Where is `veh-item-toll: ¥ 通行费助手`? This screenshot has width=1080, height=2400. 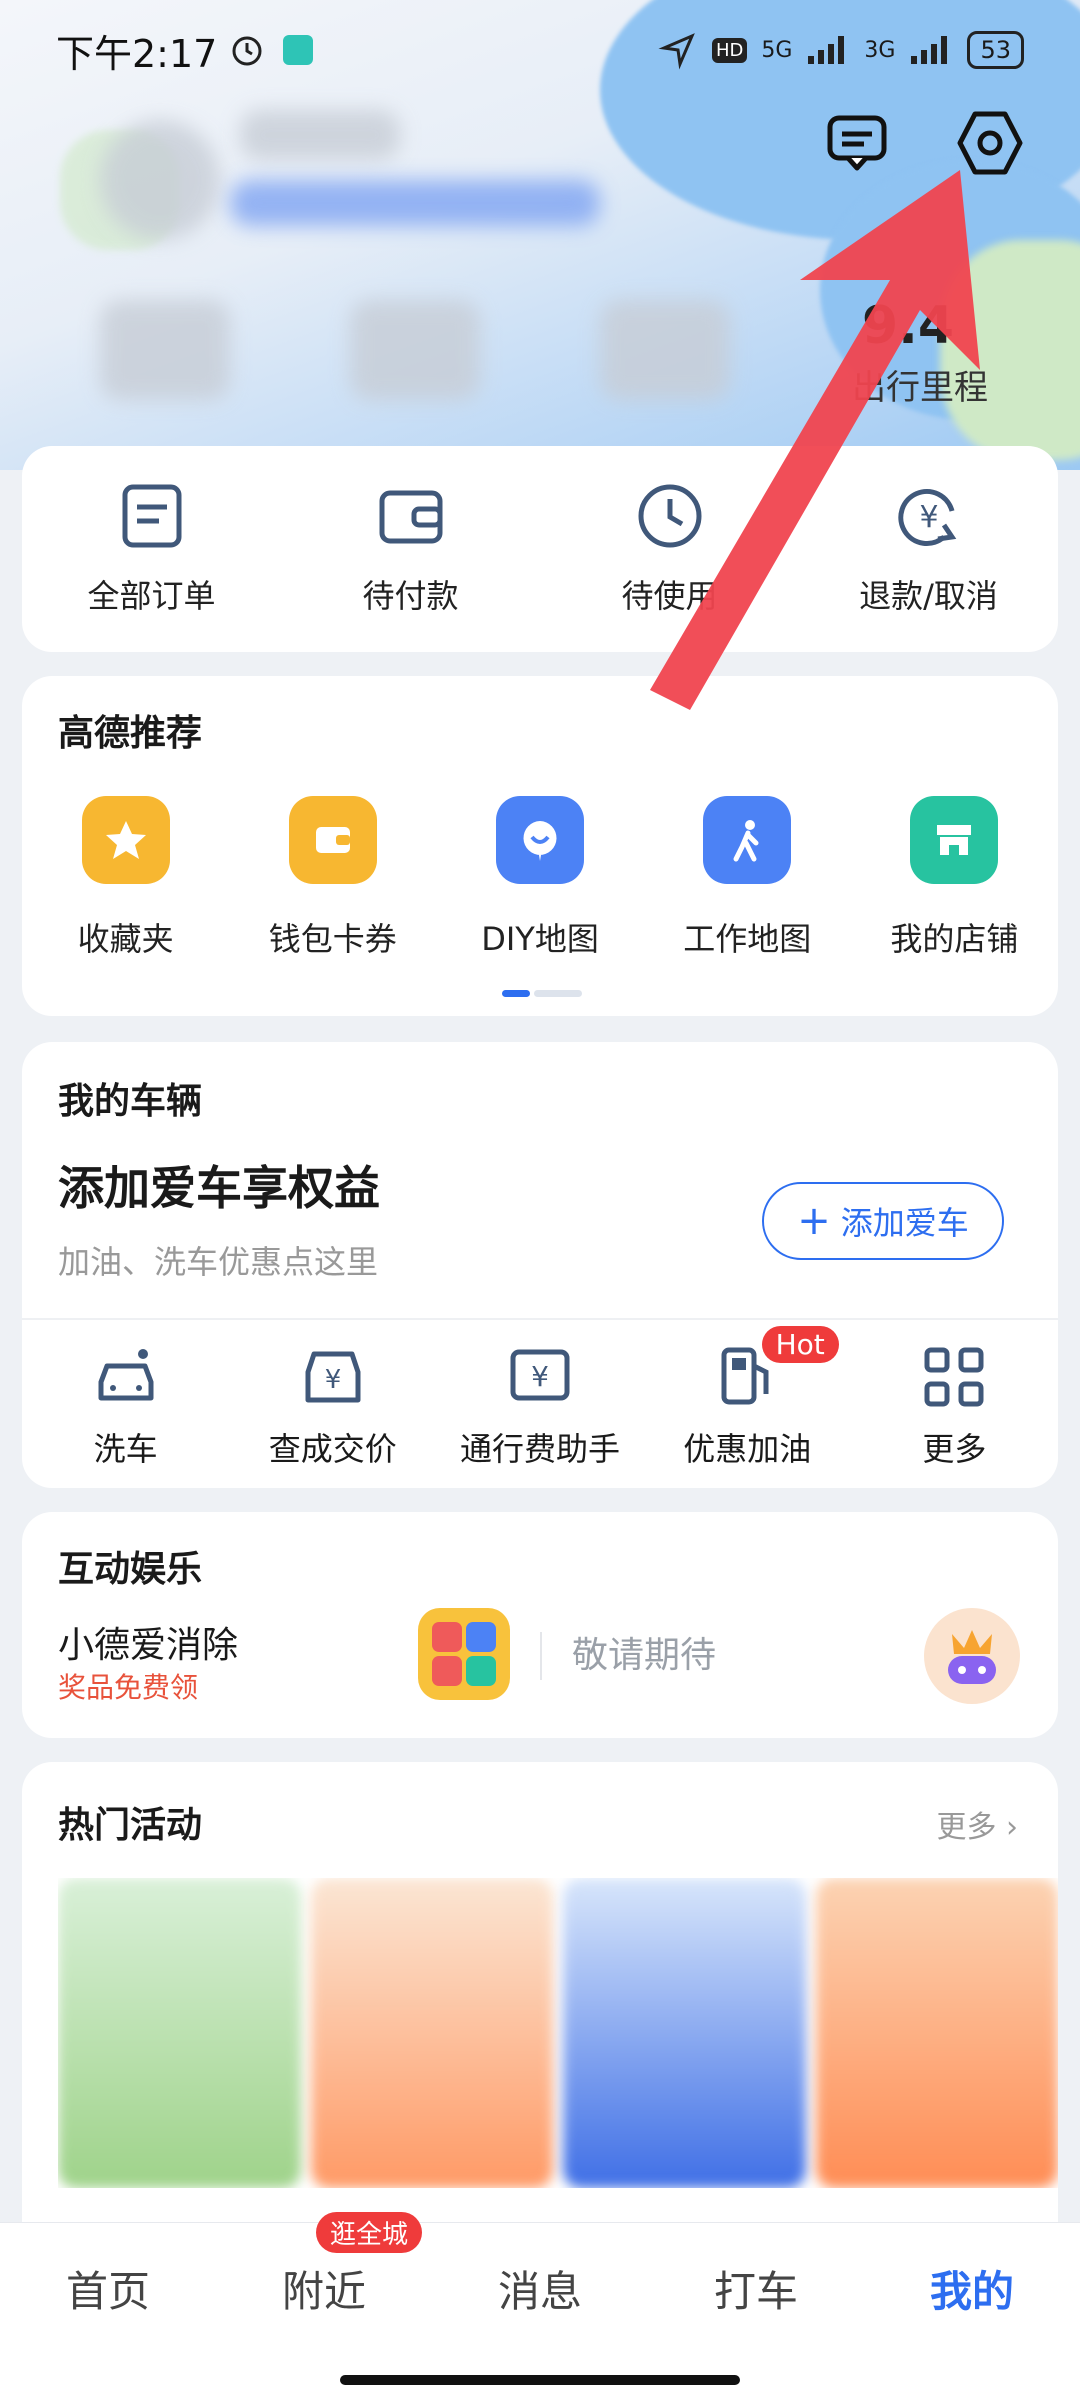 veh-item-toll: ¥ 通行费助手 is located at coordinates (539, 1406).